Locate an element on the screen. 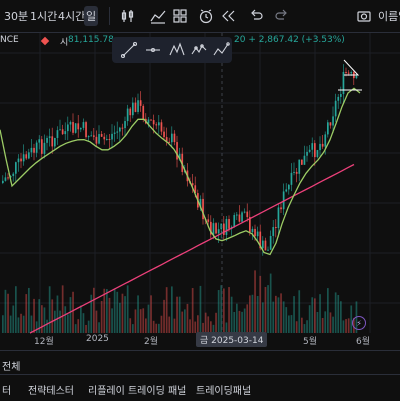  tab-replay-trading-panel: 리플레이 트레이딩 패널 is located at coordinates (137, 389).